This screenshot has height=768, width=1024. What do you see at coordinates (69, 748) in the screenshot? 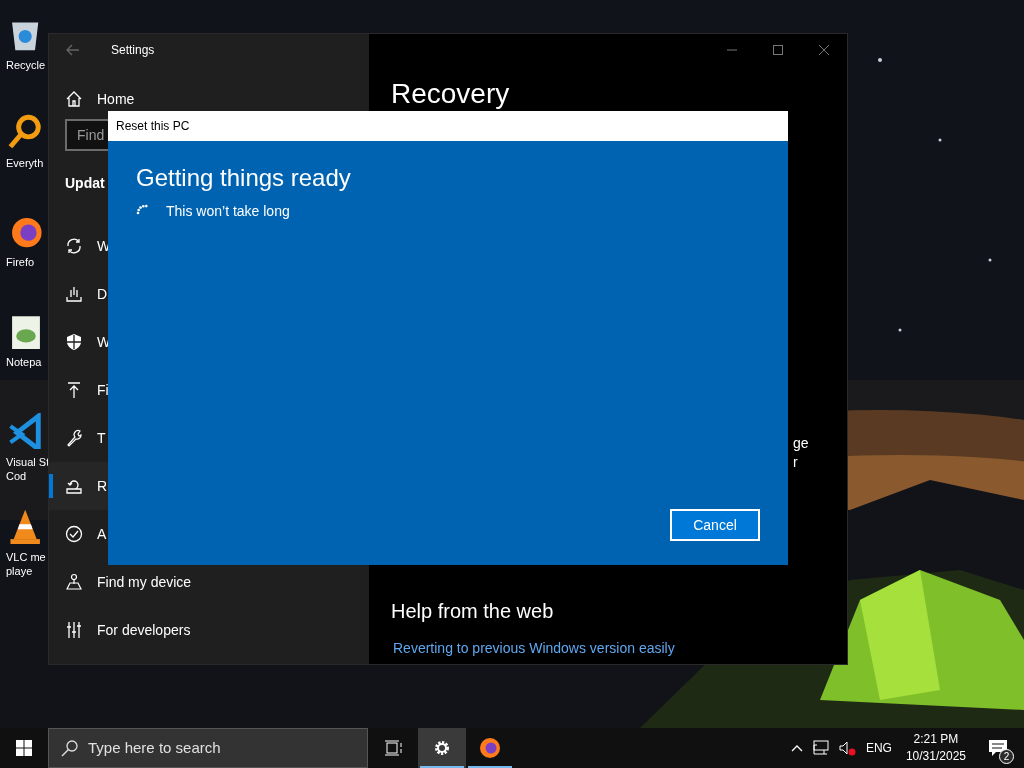
I see `search-icon` at bounding box center [69, 748].